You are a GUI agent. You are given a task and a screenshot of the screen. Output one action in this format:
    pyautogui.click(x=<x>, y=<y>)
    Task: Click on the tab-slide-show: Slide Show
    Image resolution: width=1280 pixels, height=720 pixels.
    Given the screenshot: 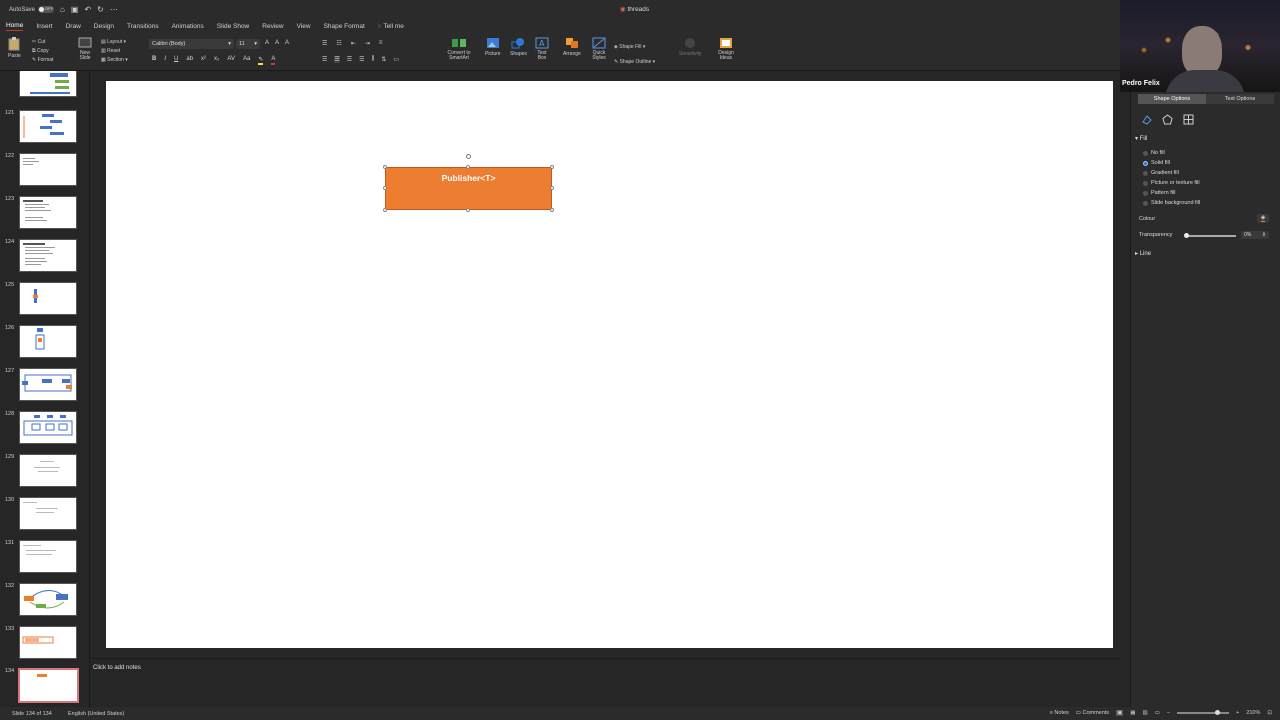 What is the action you would take?
    pyautogui.click(x=233, y=26)
    